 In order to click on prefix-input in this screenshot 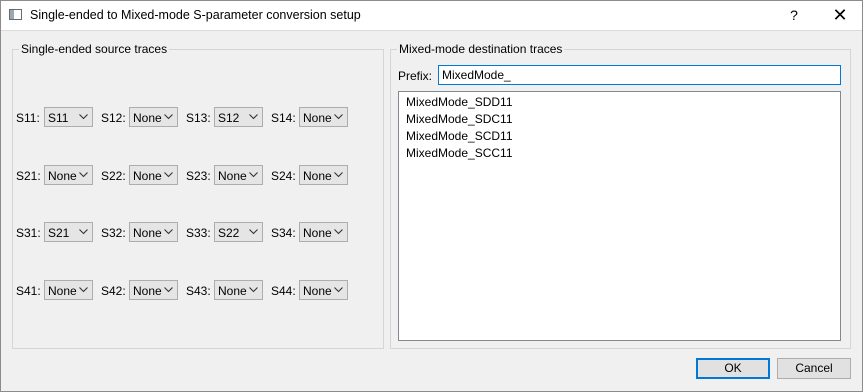, I will do `click(639, 75)`.